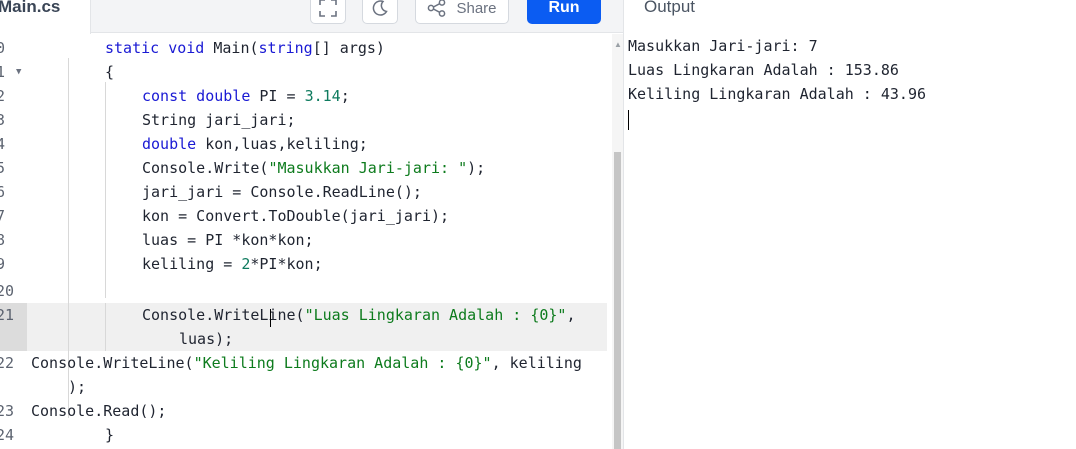  I want to click on fold-chevron-icon: ▼, so click(18, 72).